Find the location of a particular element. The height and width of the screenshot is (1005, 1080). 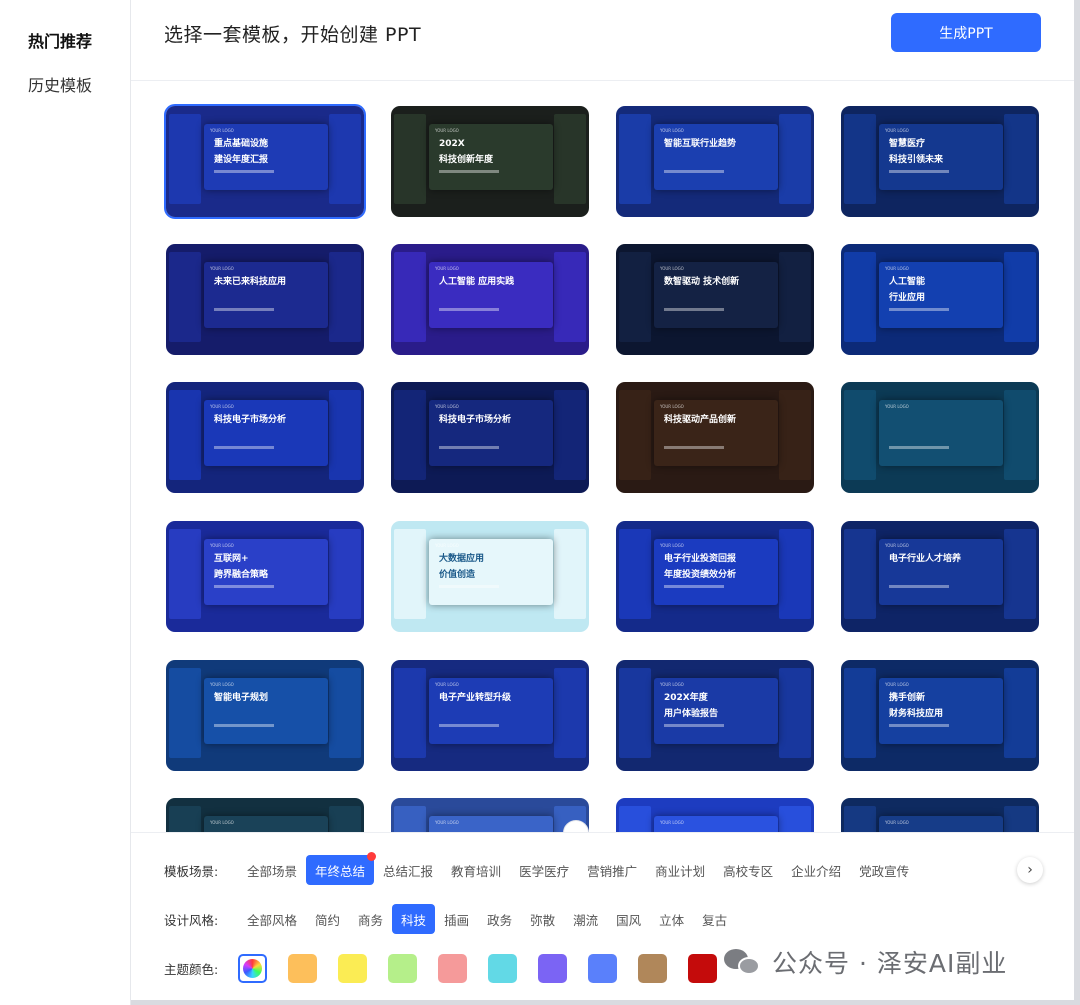

template-card: YOUR LOGO 数智驱动 技术创新 is located at coordinates (715, 299).